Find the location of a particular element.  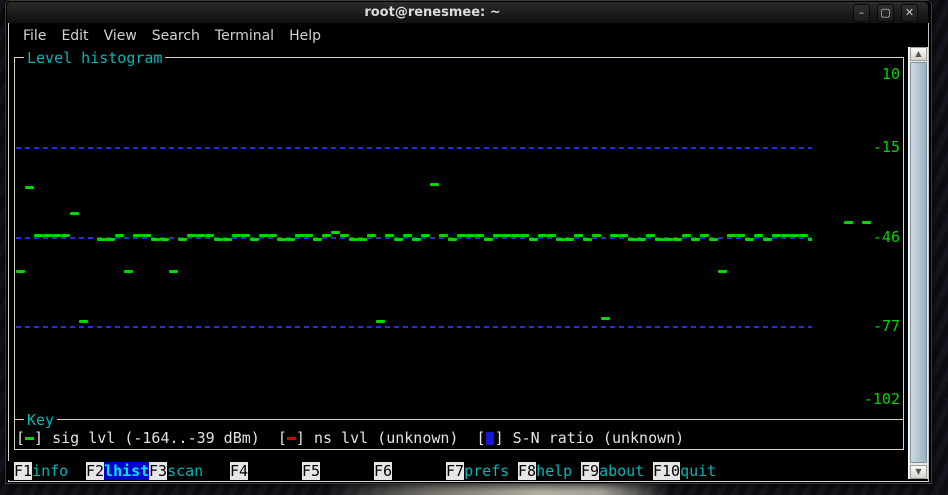

menu-item-search: Search is located at coordinates (176, 36).